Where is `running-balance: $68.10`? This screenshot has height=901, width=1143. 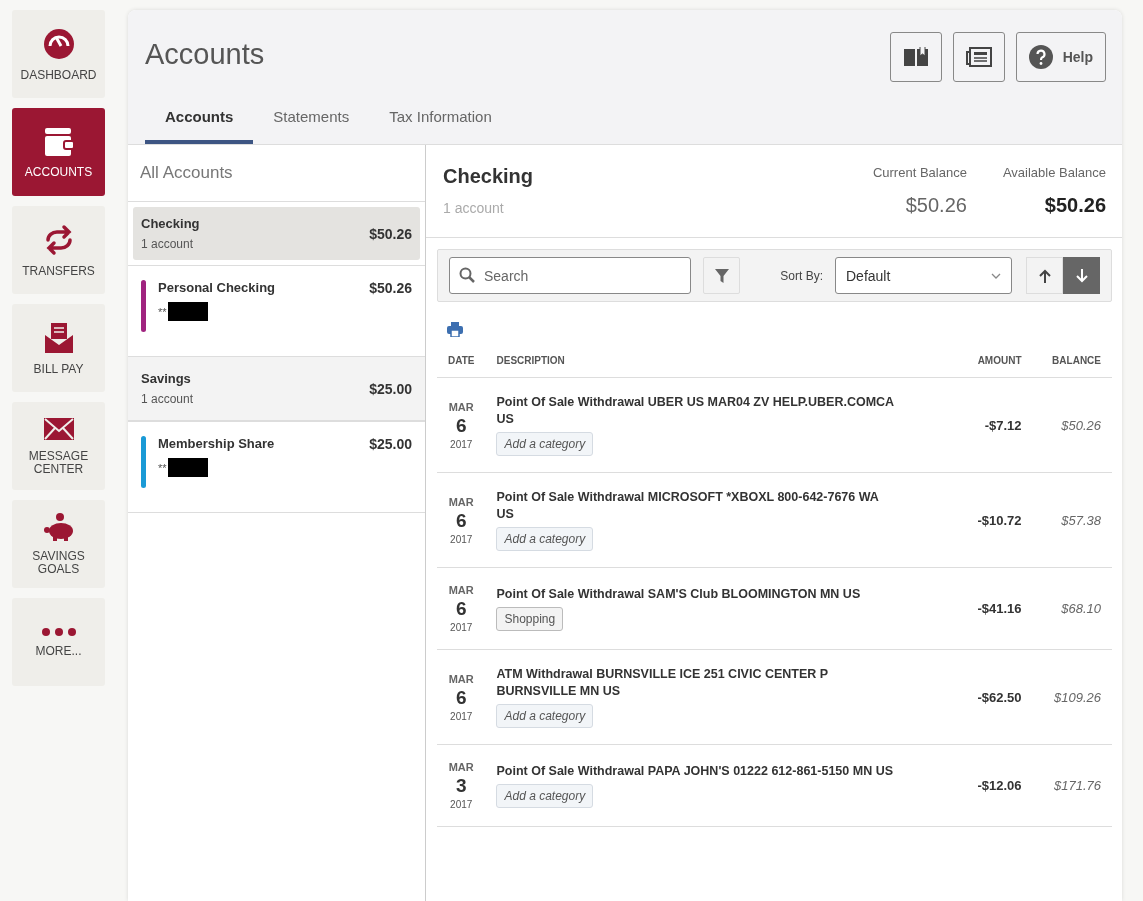
running-balance: $68.10 is located at coordinates (1072, 608).